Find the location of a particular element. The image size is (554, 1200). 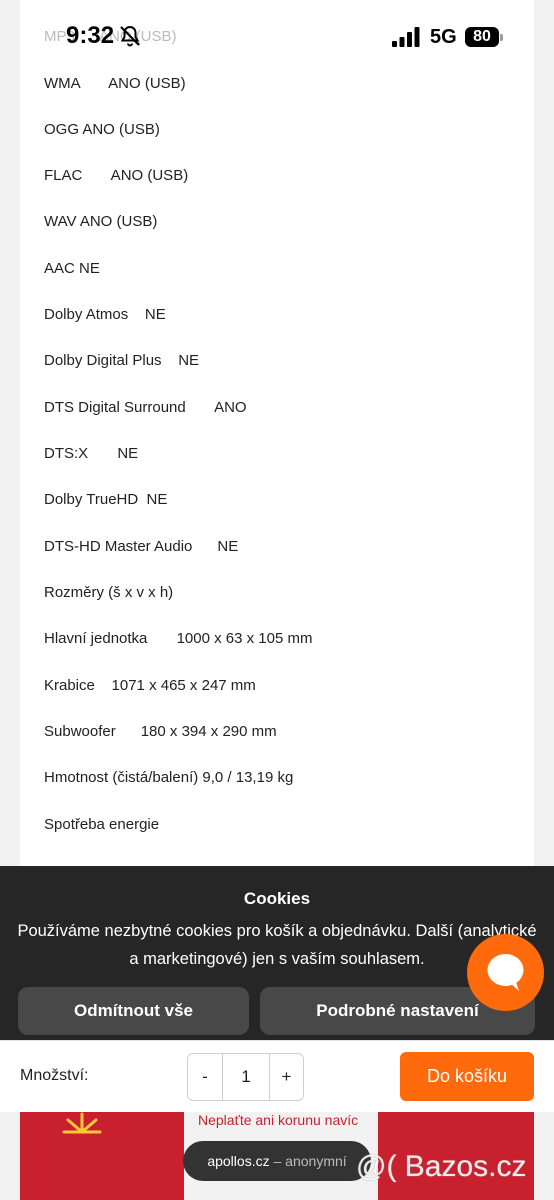

browser-url-pill: apollos.cz – anonymní is located at coordinates (277, 1161).